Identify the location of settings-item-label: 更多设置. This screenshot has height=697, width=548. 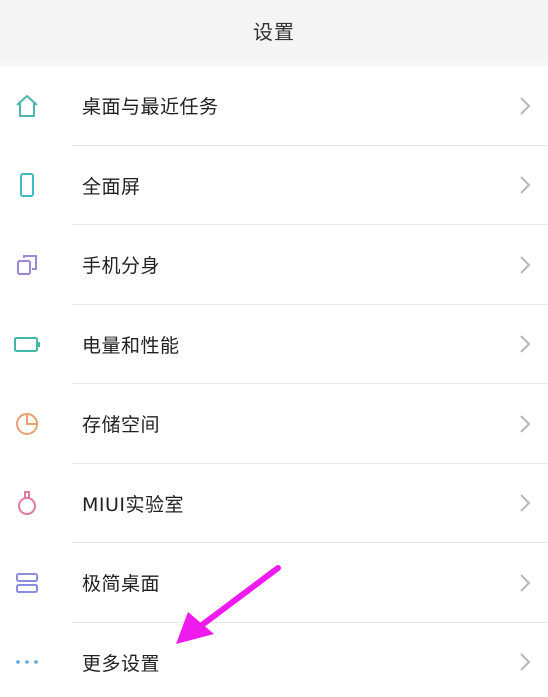
(121, 663).